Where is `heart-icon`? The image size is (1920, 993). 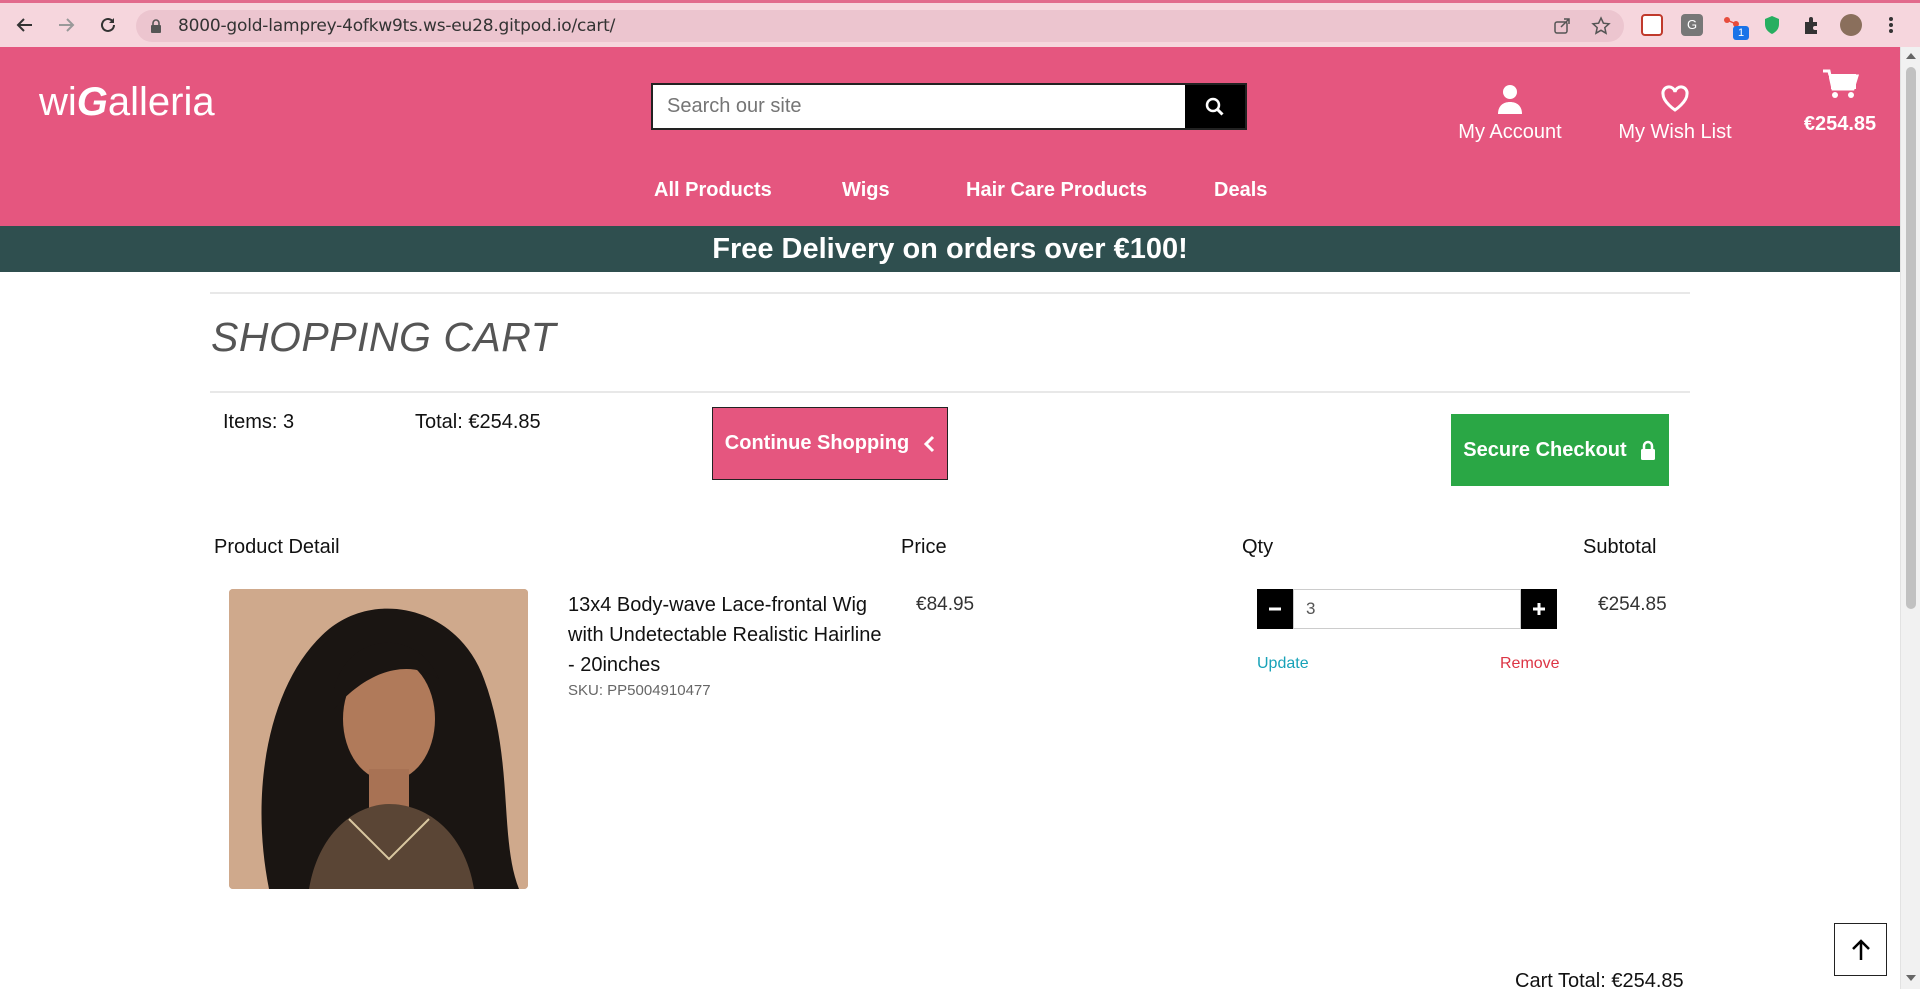
heart-icon is located at coordinates (1675, 99).